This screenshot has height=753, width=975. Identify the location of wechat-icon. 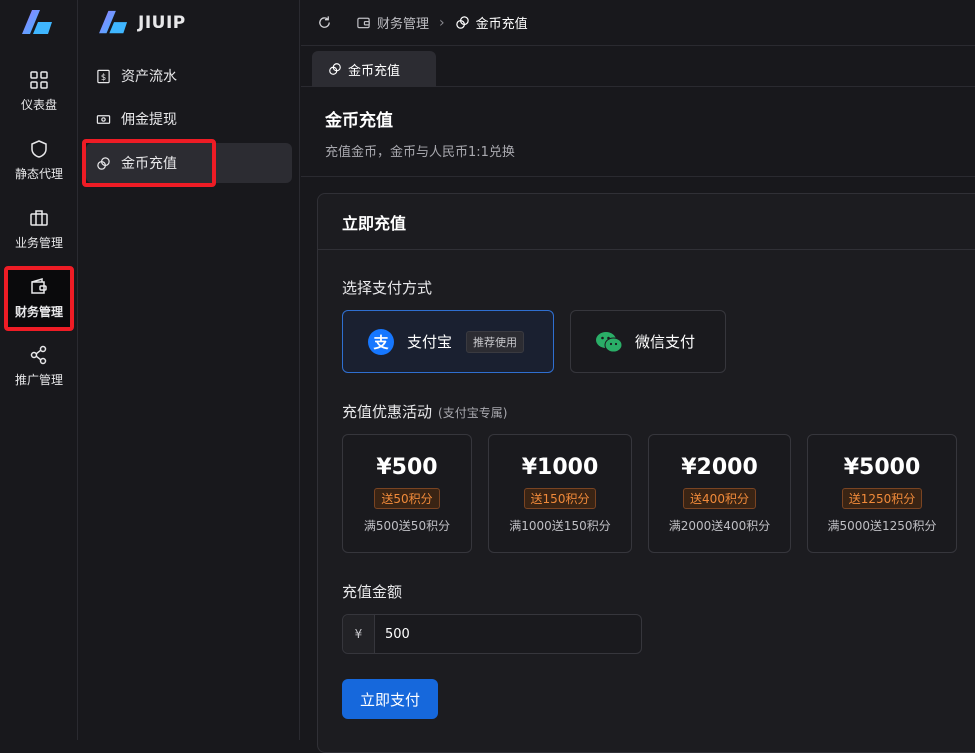
(609, 341).